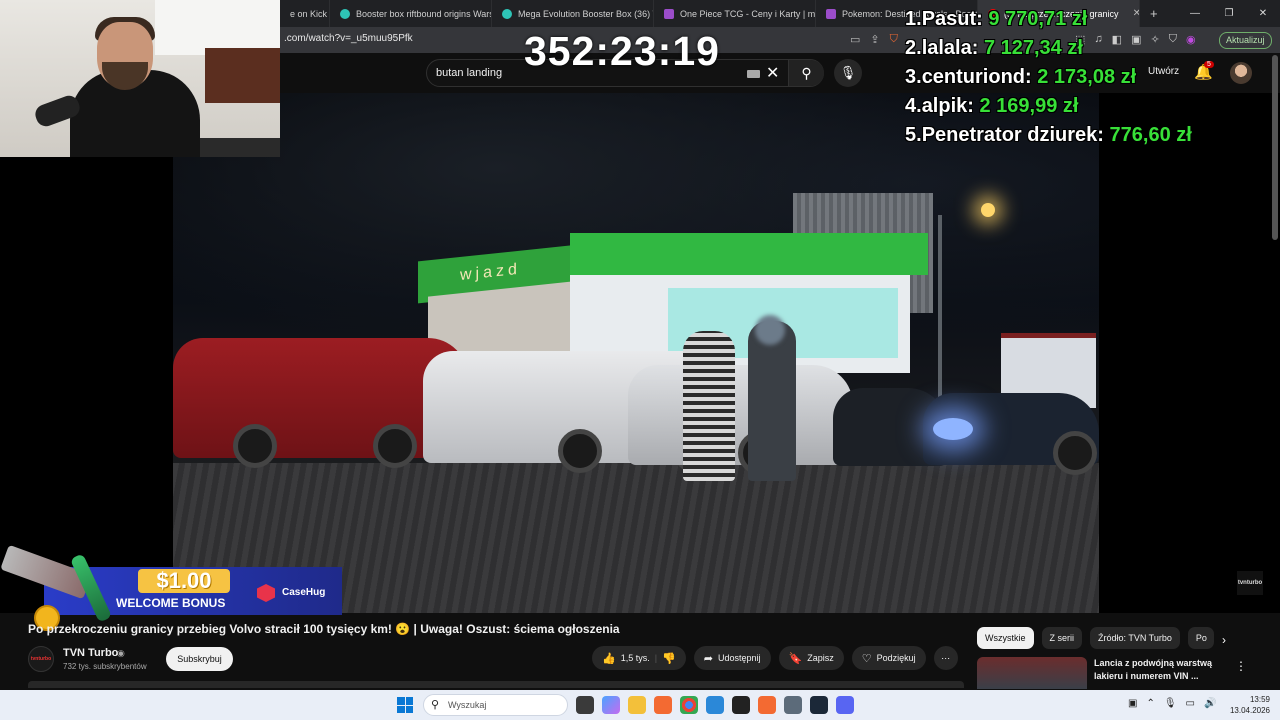 The width and height of the screenshot is (1280, 720). I want to click on address-bar-icons: ▭ ⇪ ⛉, so click(874, 39).